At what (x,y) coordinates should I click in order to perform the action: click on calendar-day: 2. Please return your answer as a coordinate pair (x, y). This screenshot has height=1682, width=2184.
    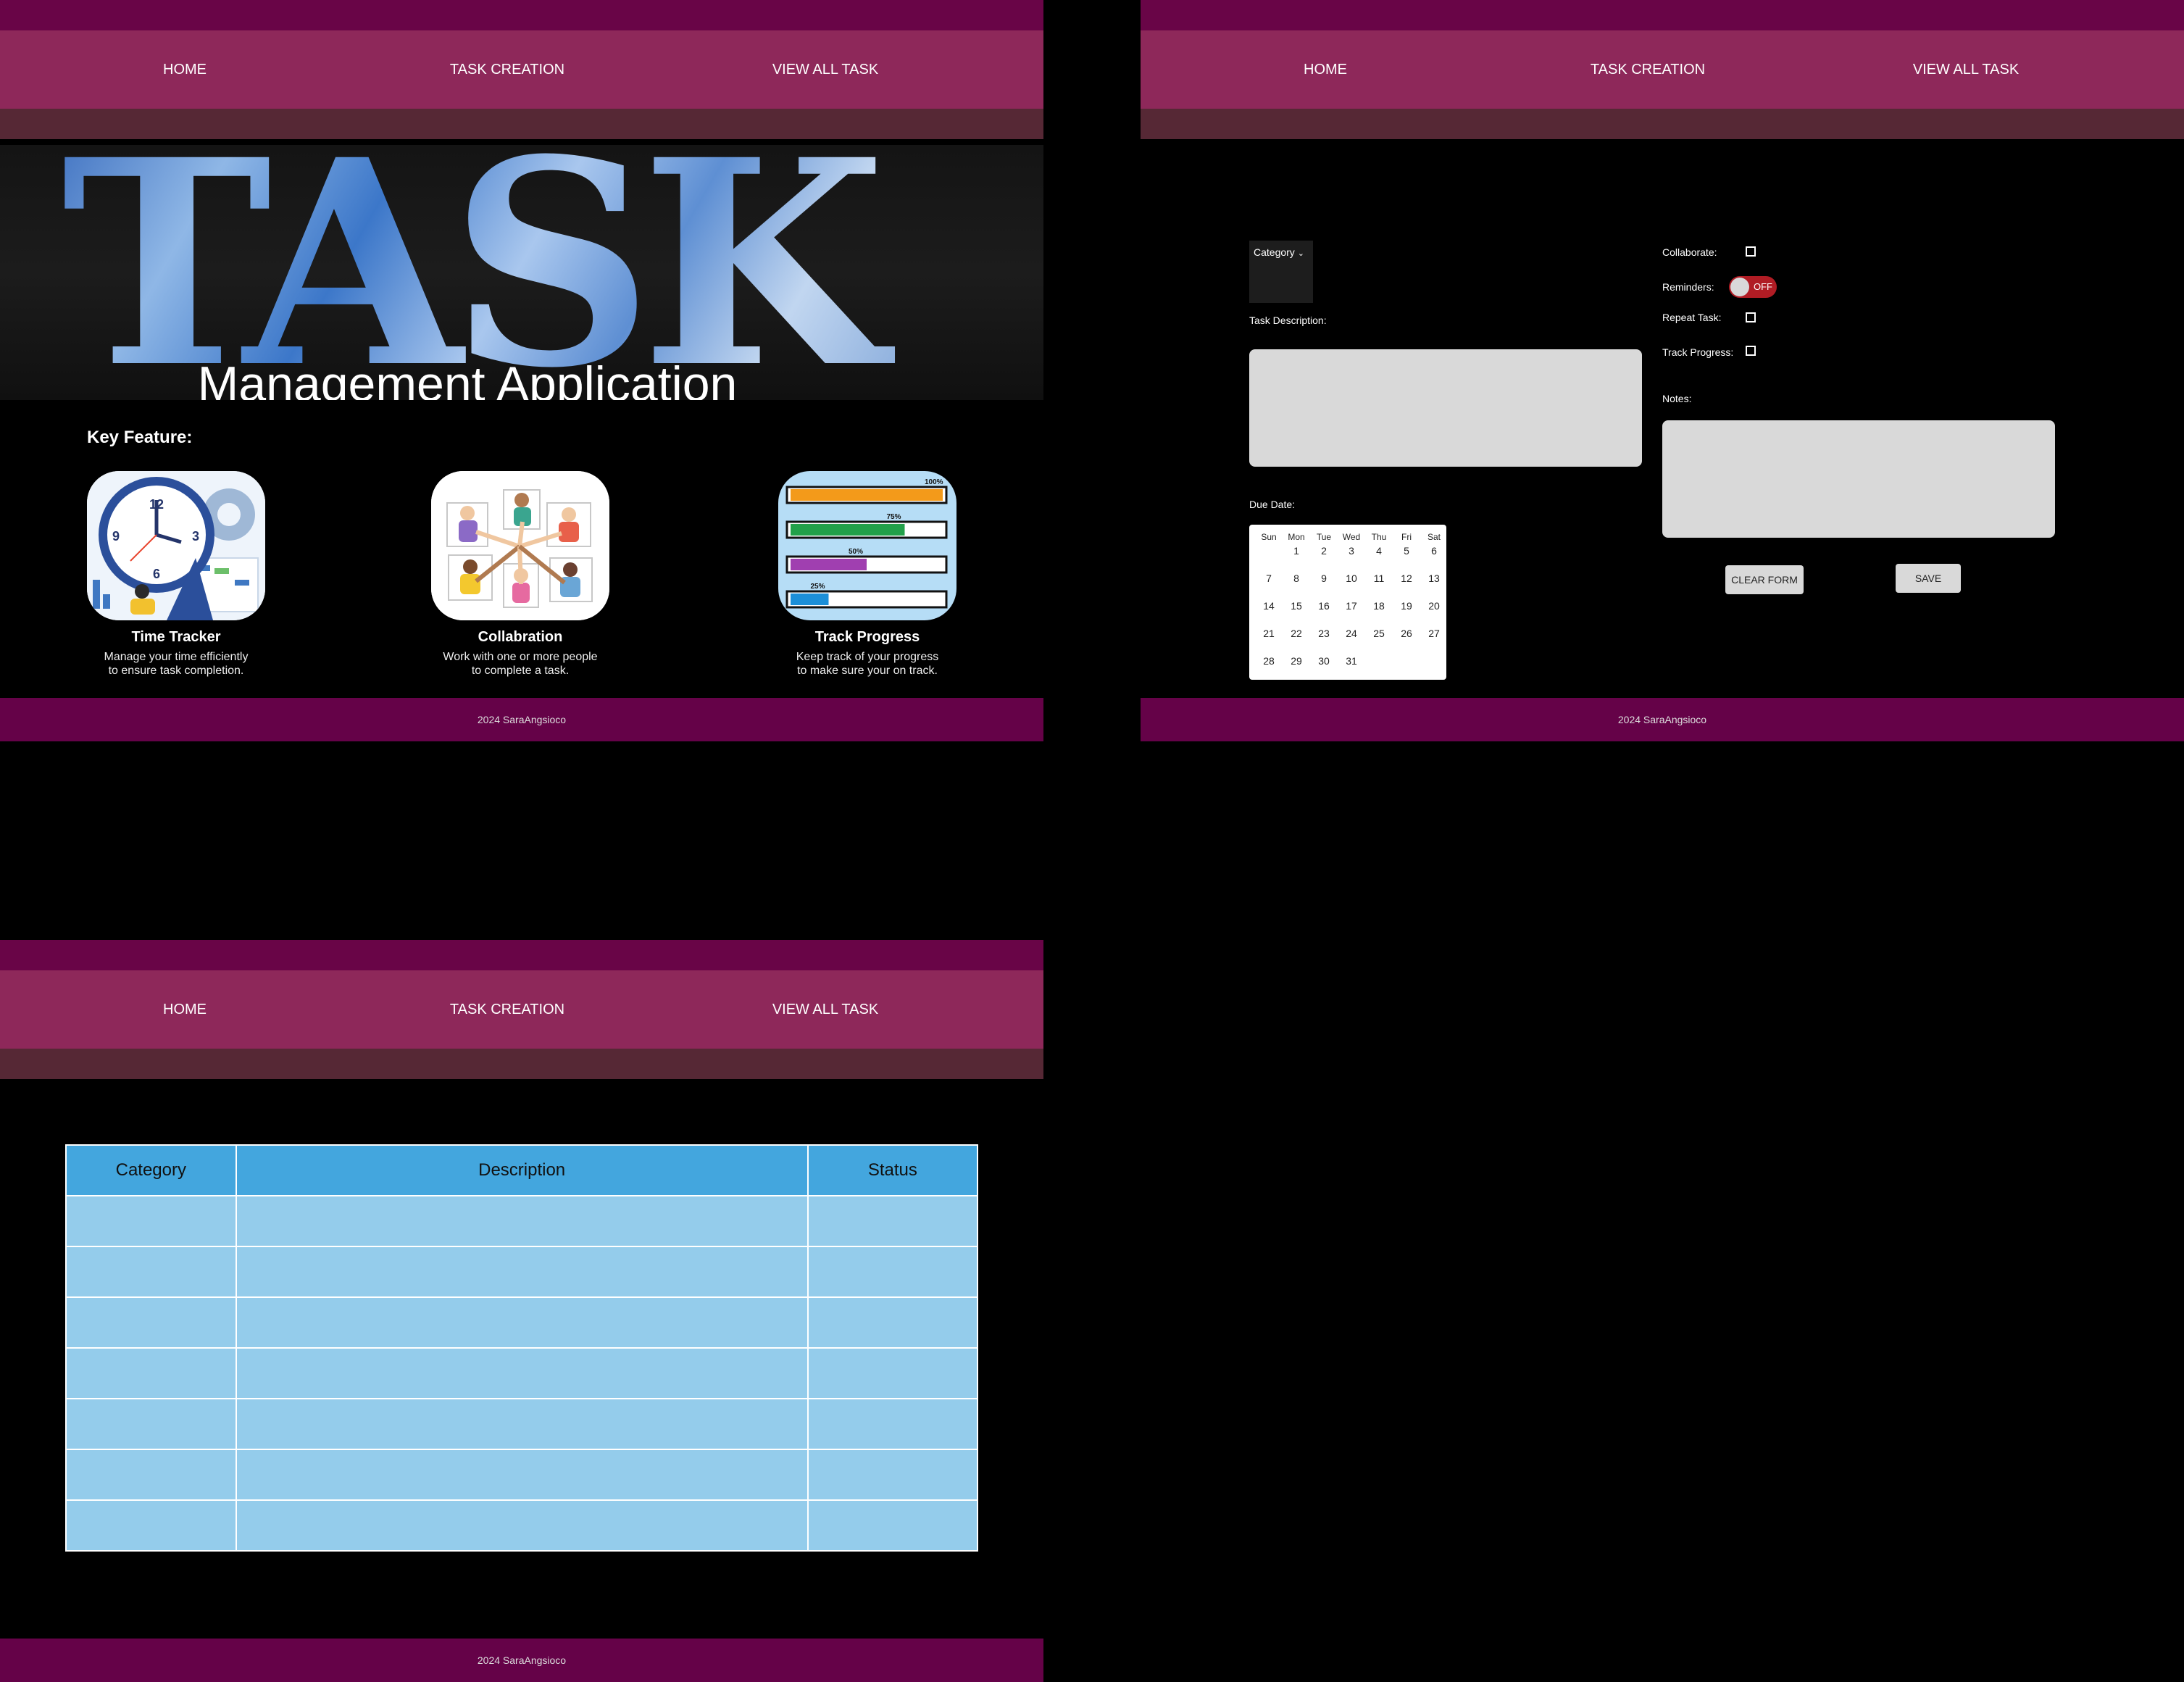
    Looking at the image, I should click on (1324, 551).